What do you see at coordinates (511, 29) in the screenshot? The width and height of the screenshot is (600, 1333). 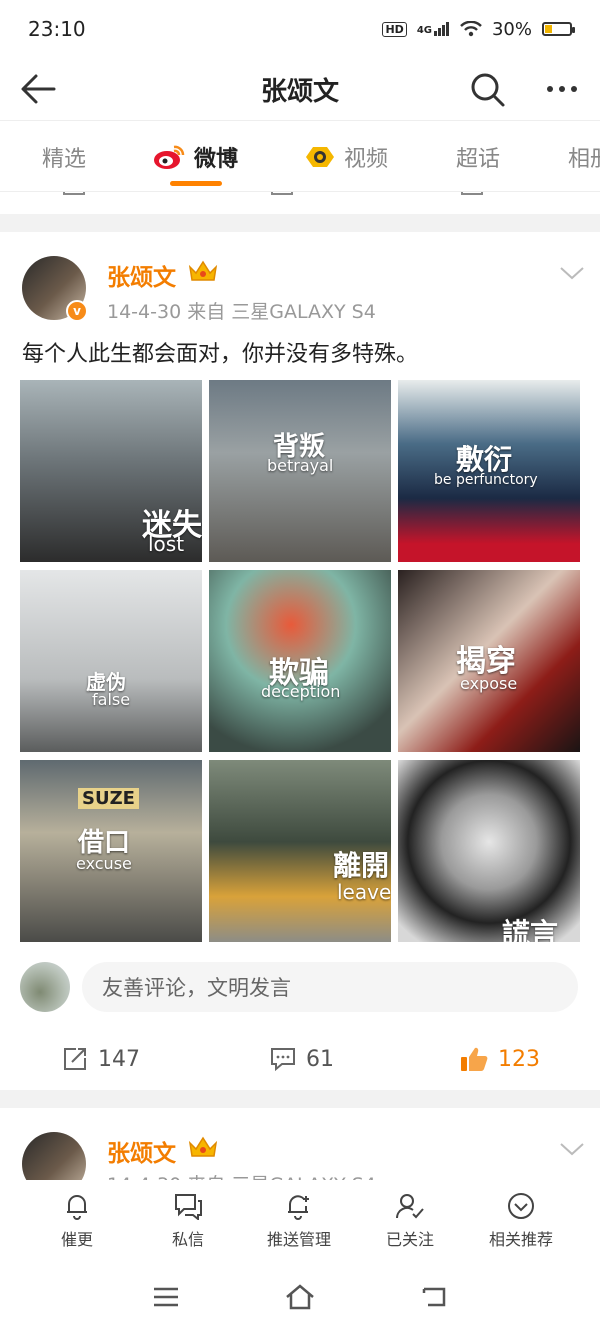 I see `battery-percent: 30%` at bounding box center [511, 29].